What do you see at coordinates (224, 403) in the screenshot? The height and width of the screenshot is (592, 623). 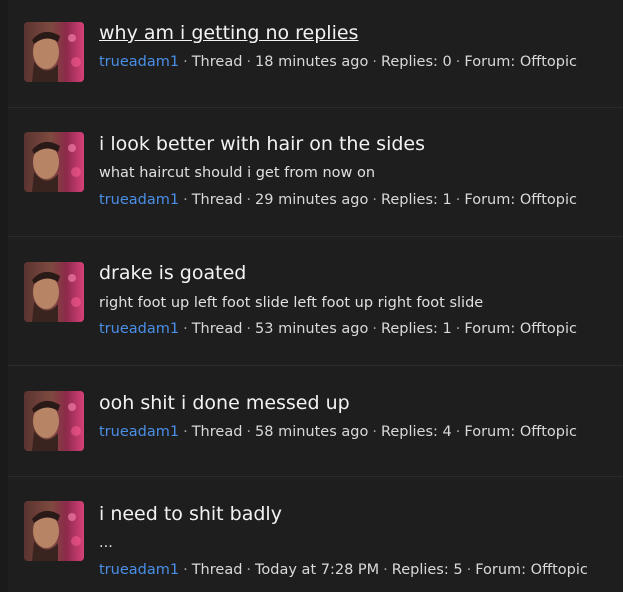 I see `thread-title: ooh shit i done messed up` at bounding box center [224, 403].